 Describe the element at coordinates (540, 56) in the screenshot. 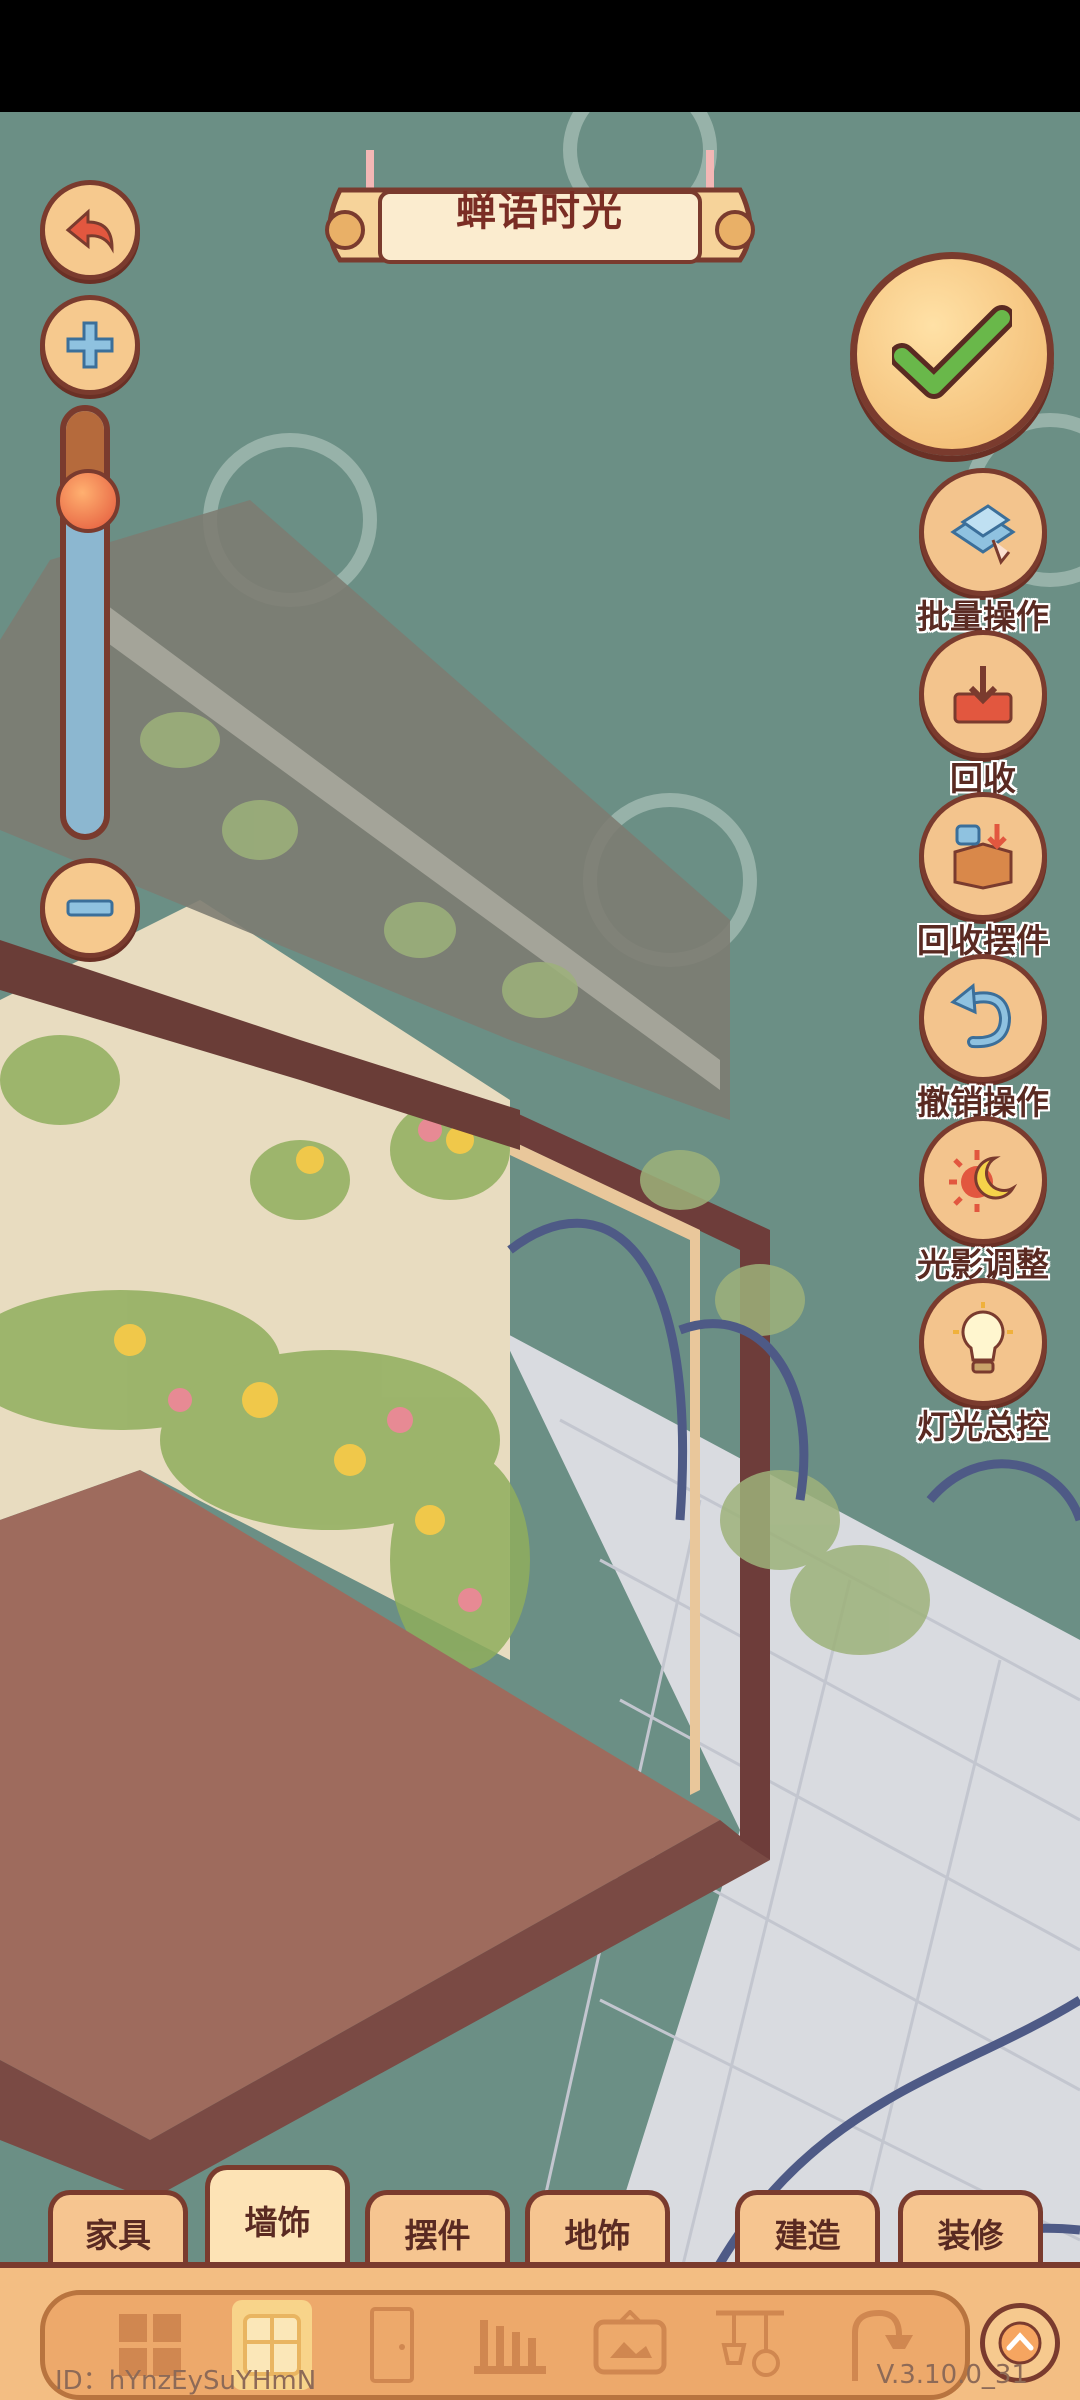

I see `status-bar` at that location.